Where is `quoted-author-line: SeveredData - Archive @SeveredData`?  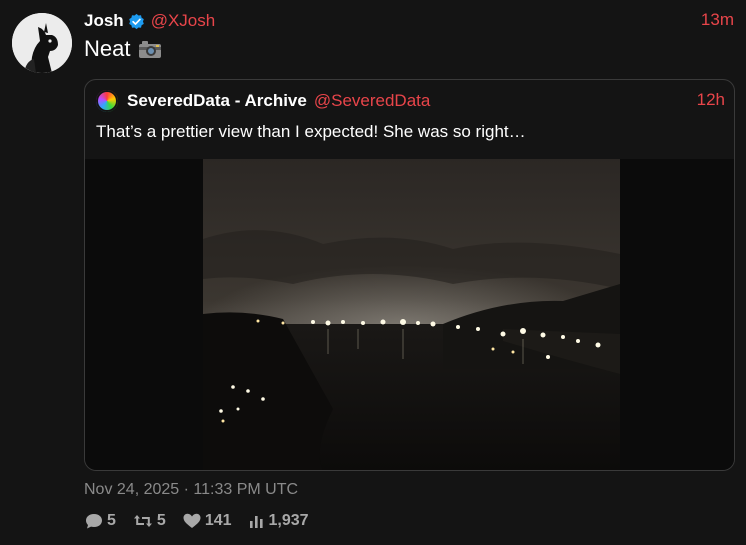 quoted-author-line: SeveredData - Archive @SeveredData is located at coordinates (278, 101).